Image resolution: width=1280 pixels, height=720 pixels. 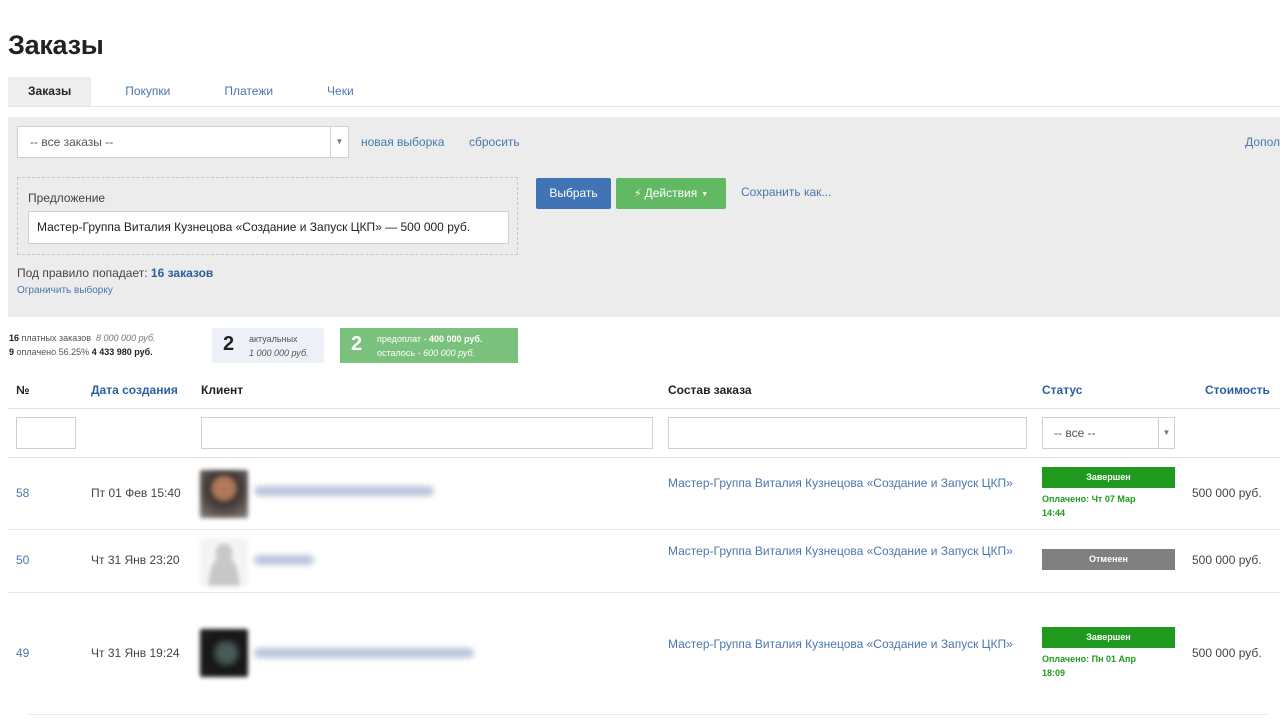 I want to click on order-date: Чт 31 Янв 23:20, so click(x=135, y=560).